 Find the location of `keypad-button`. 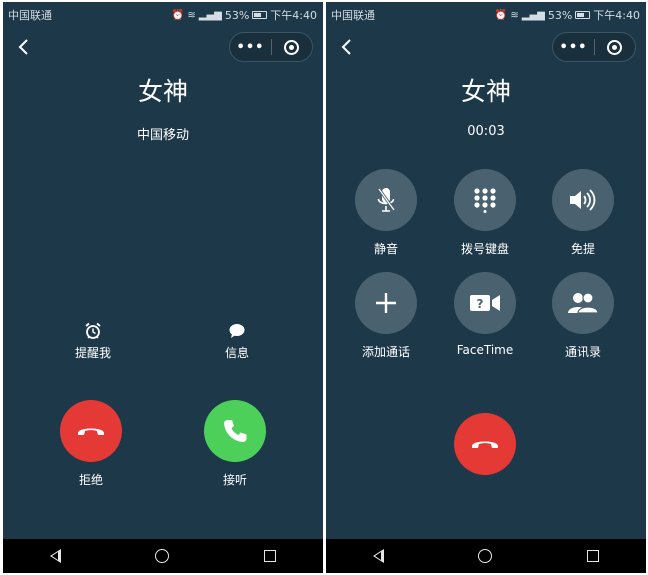

keypad-button is located at coordinates (485, 200).